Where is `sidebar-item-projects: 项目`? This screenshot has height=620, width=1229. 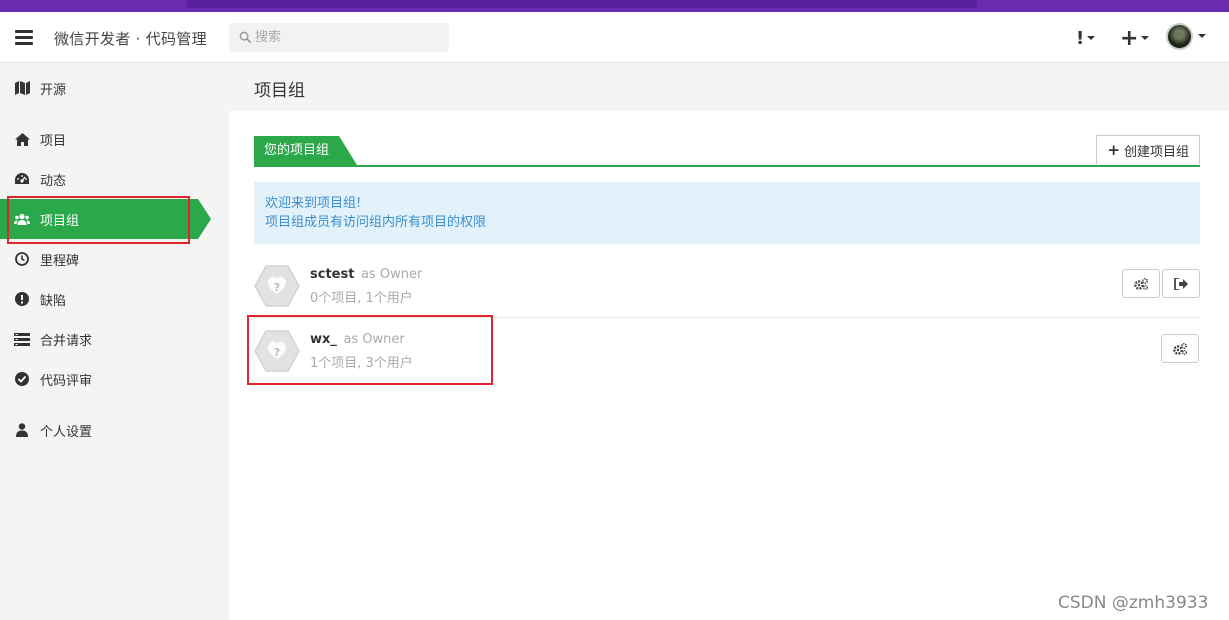 sidebar-item-projects: 项目 is located at coordinates (106, 139).